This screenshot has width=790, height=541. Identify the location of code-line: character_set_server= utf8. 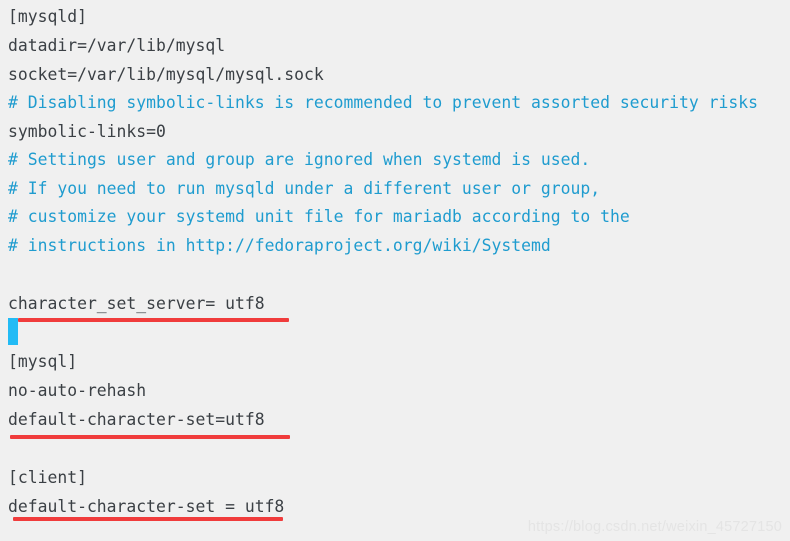
(136, 303).